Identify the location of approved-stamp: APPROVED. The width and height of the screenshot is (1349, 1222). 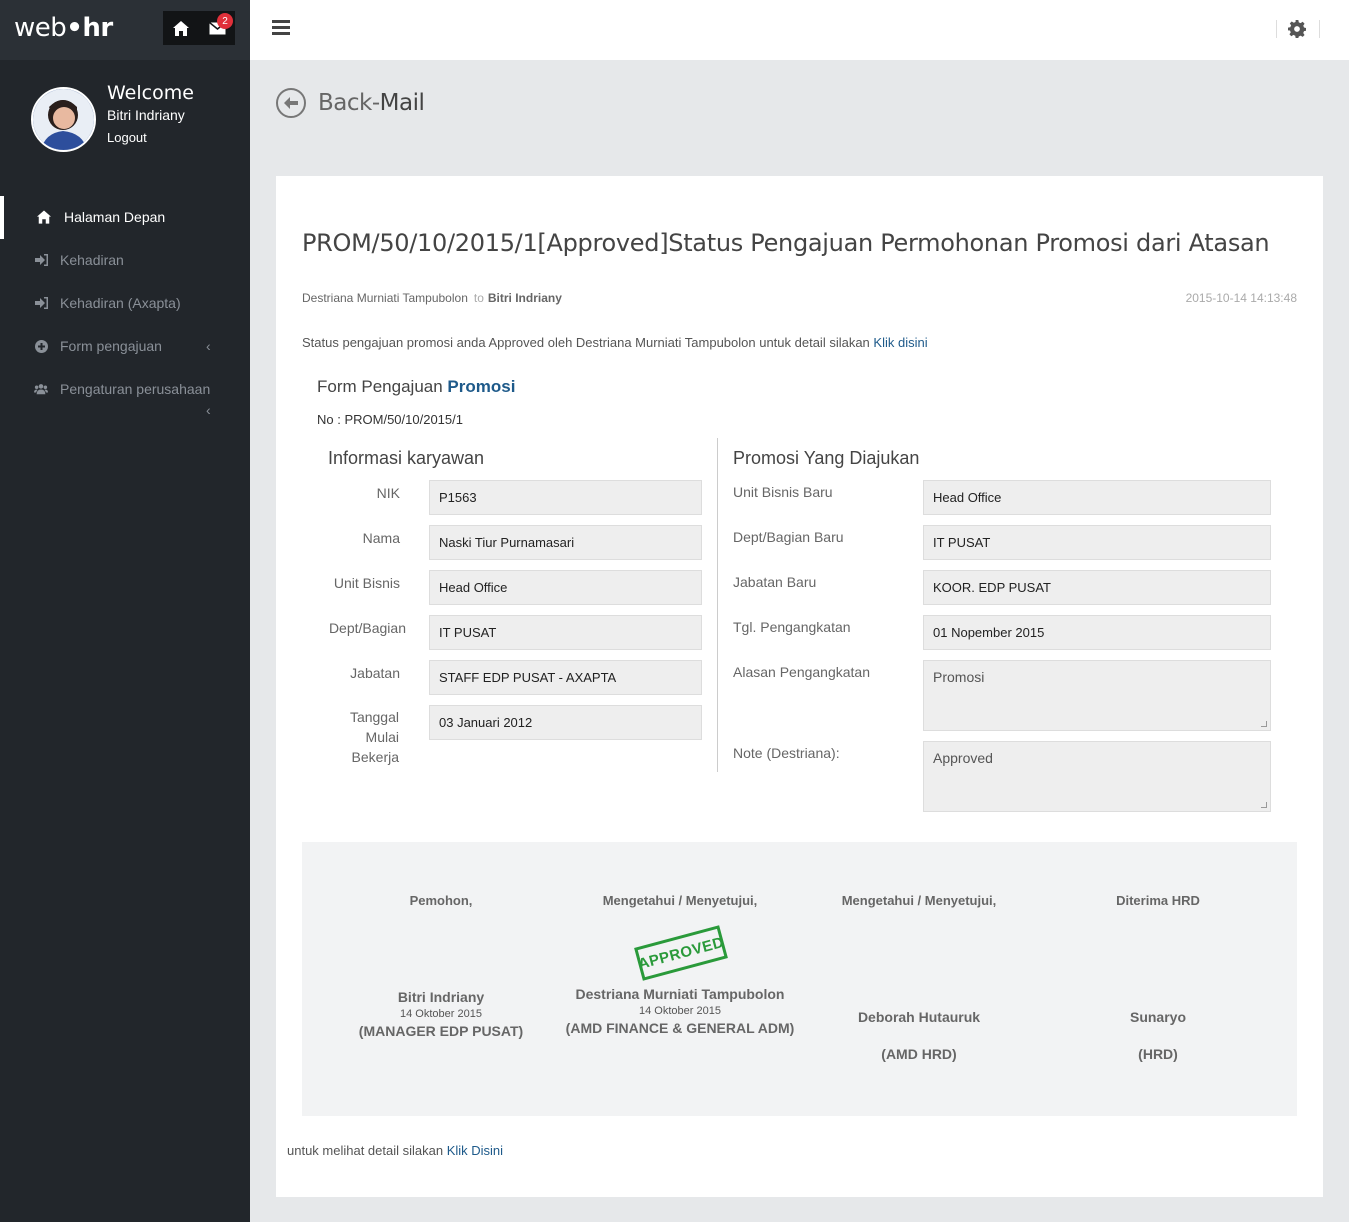
(681, 953).